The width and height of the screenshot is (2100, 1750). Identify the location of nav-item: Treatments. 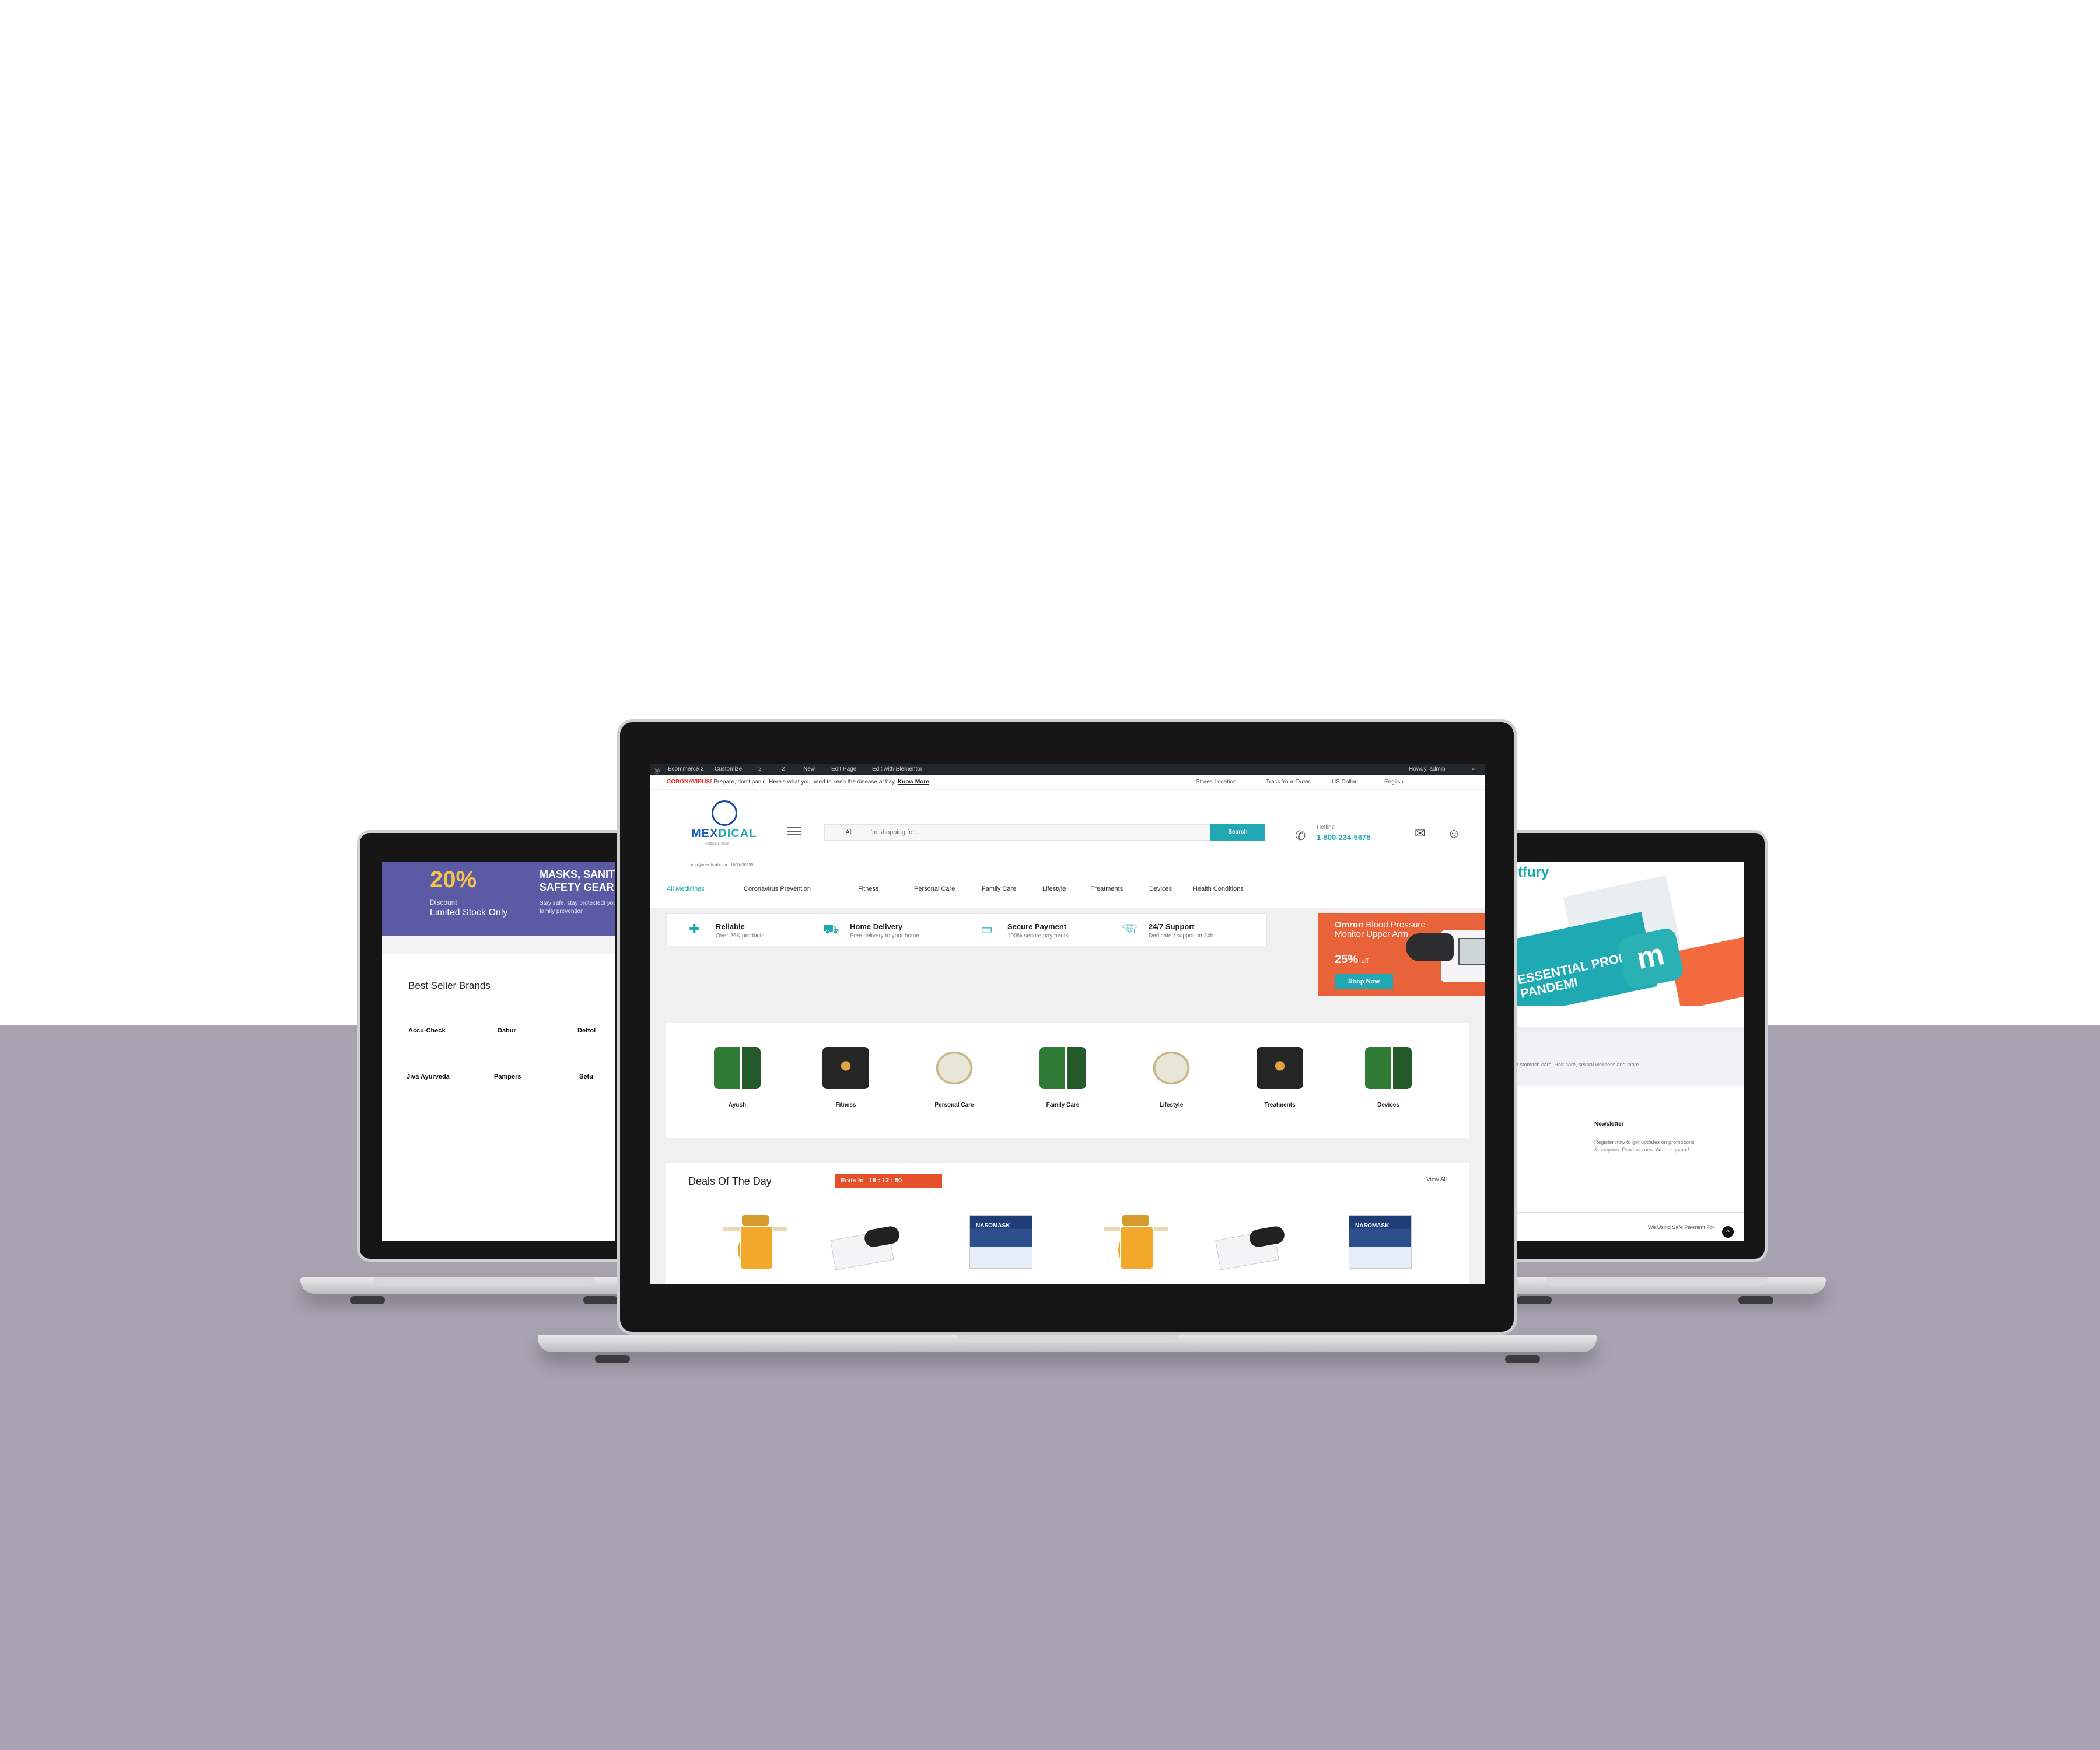
(1107, 889).